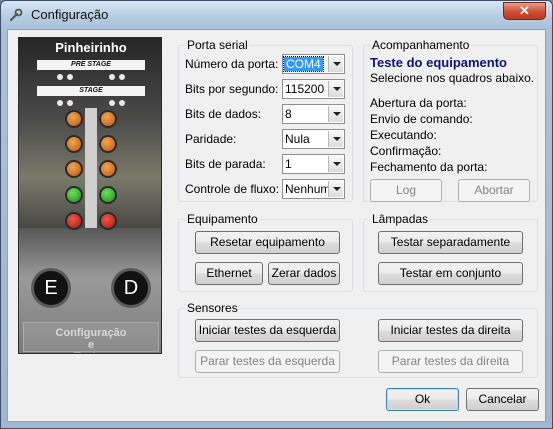 The width and height of the screenshot is (553, 429). I want to click on window-title: Configuração, so click(70, 14).